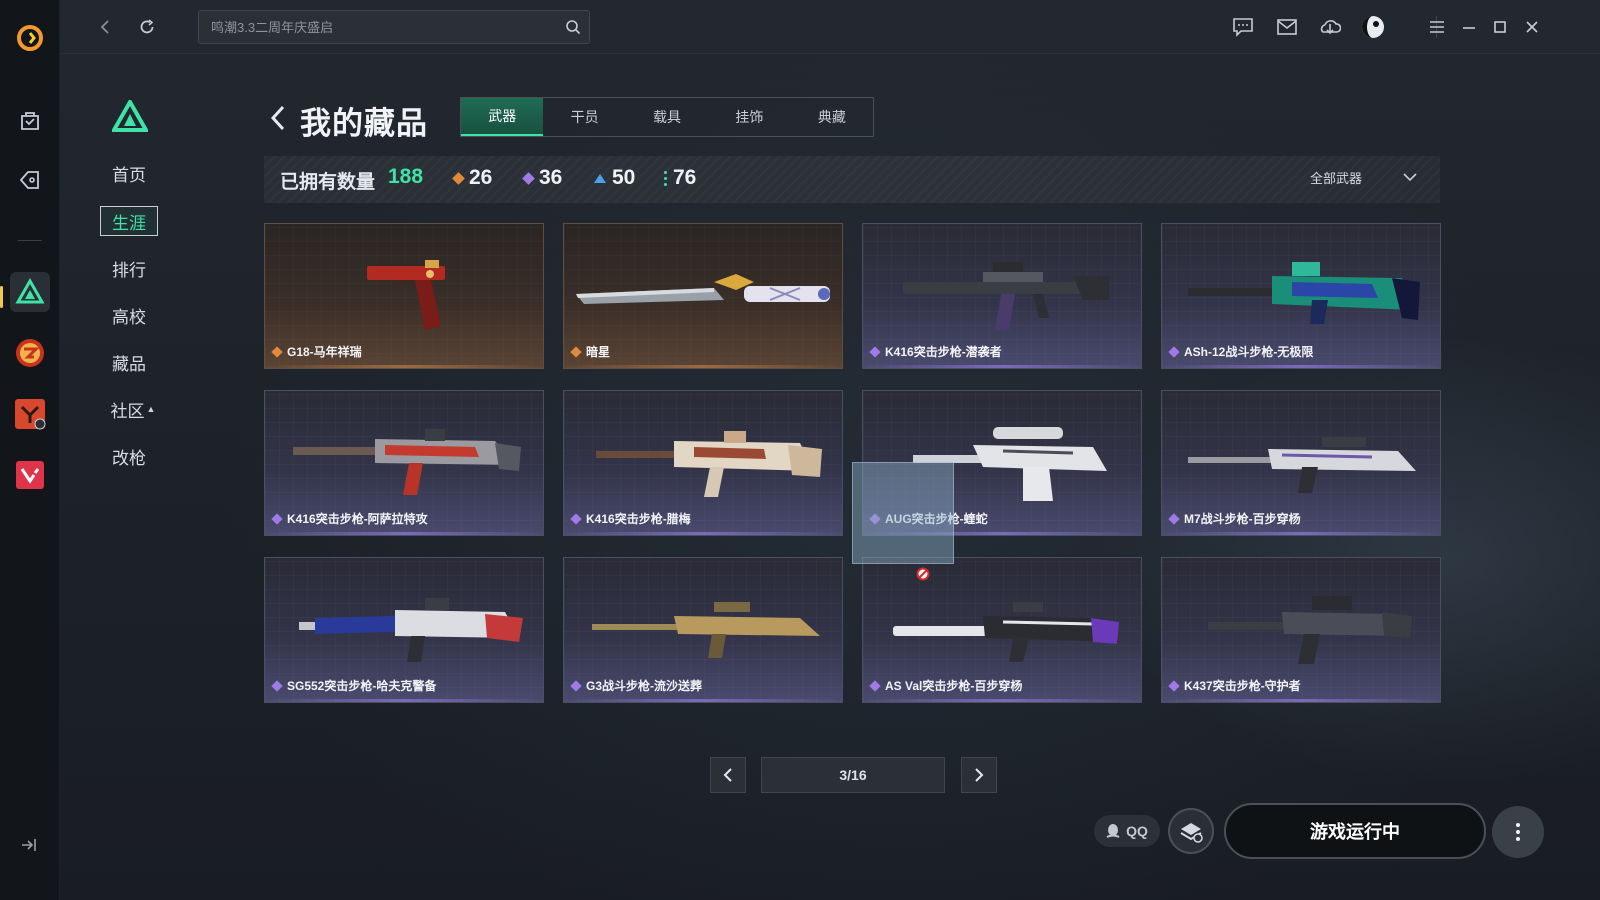  I want to click on launcher-logo-icon, so click(30, 38).